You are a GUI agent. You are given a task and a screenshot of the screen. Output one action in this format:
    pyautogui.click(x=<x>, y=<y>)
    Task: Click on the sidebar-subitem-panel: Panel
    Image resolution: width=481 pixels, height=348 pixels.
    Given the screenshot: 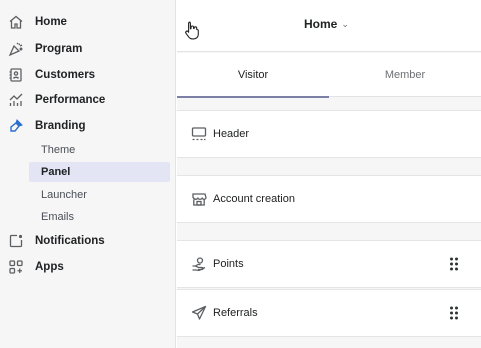 What is the action you would take?
    pyautogui.click(x=99, y=172)
    